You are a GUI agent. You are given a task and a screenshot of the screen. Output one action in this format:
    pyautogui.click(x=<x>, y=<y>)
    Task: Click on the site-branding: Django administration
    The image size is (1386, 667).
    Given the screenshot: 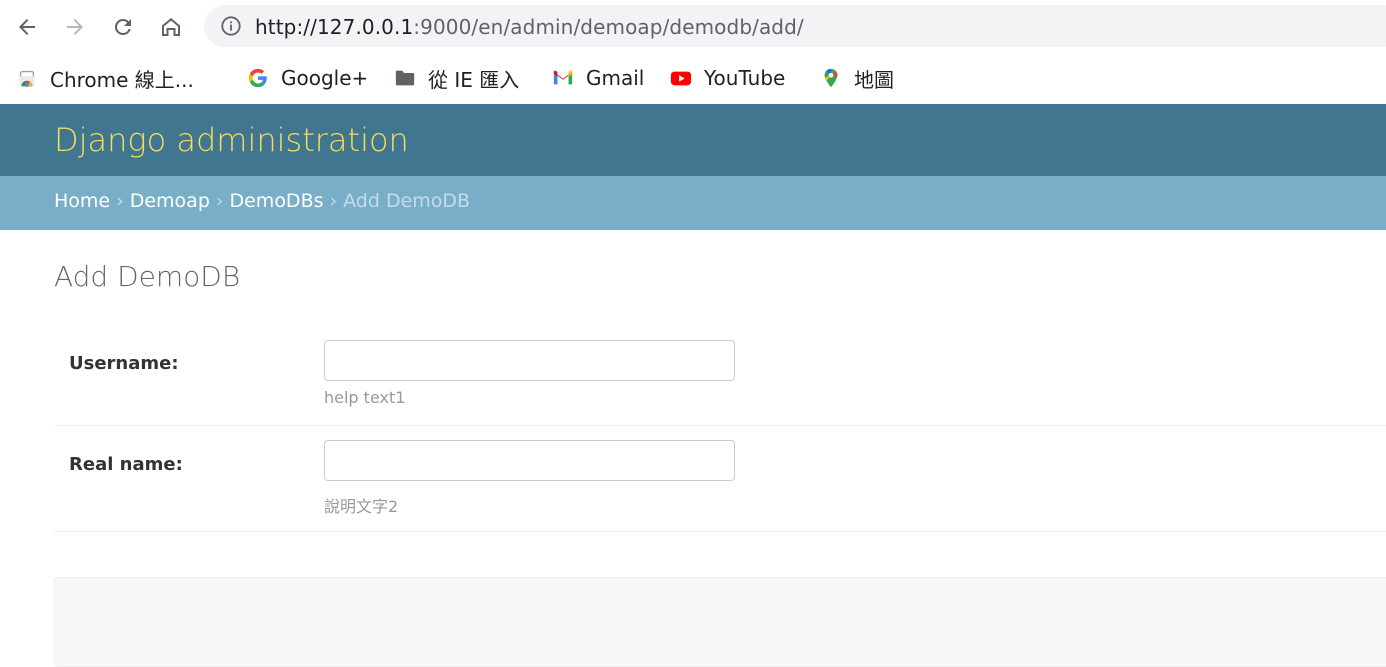 What is the action you would take?
    pyautogui.click(x=231, y=140)
    